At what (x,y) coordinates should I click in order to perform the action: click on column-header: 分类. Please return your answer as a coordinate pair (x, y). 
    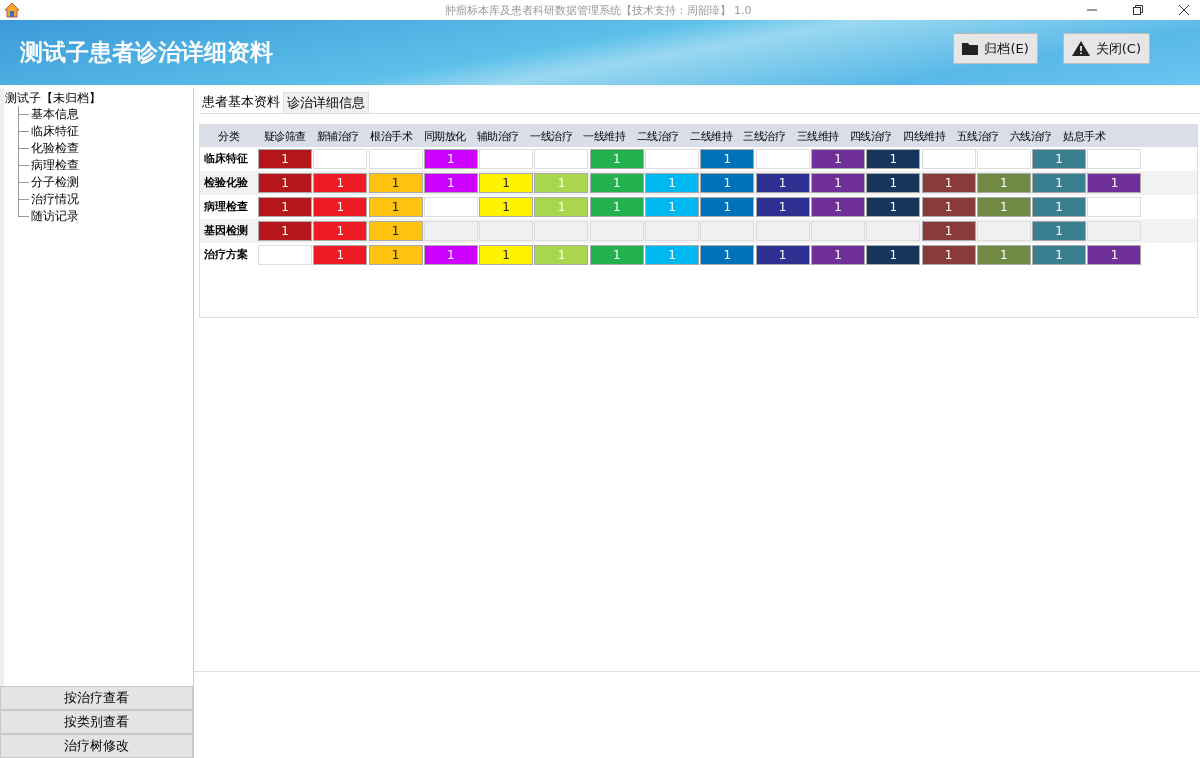
    Looking at the image, I should click on (229, 136).